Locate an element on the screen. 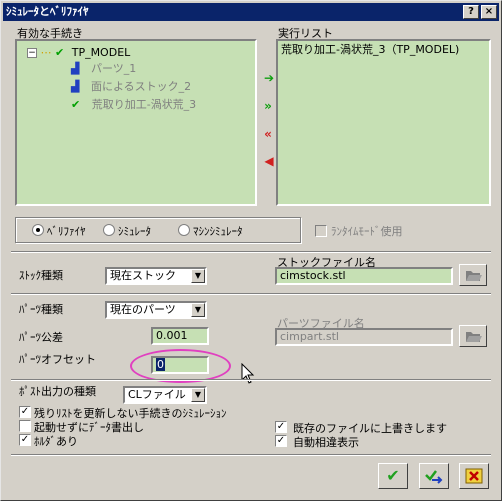 This screenshot has width=502, height=501. help-button: ? is located at coordinates (471, 12).